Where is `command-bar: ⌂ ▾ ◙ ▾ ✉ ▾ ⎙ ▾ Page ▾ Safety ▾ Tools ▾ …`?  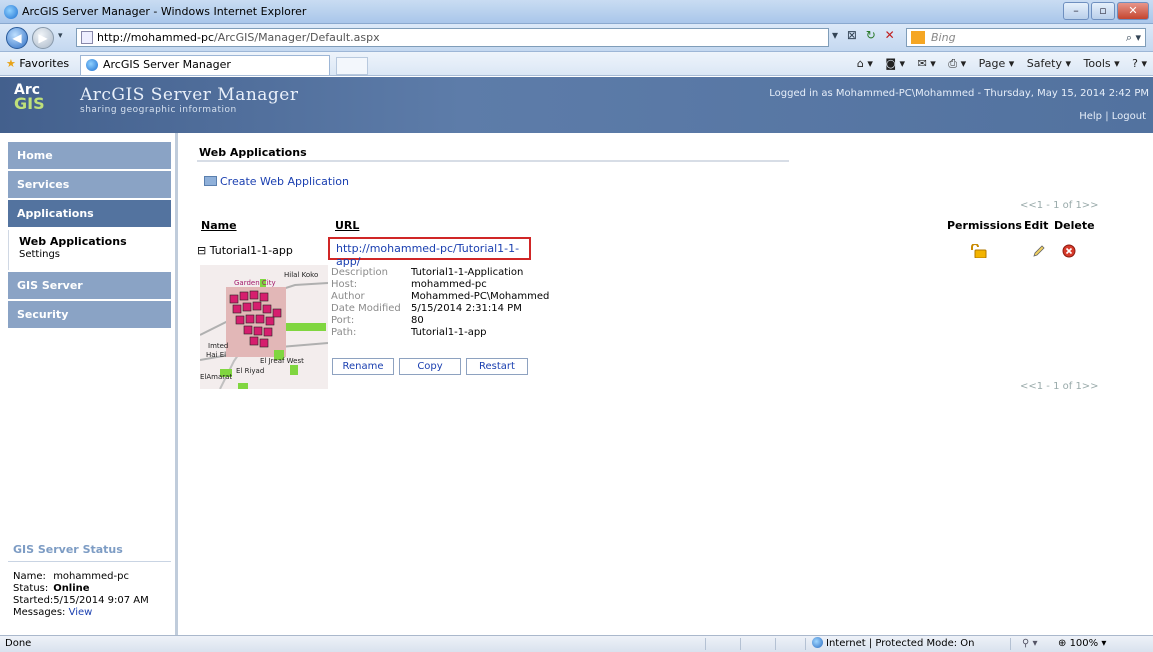 command-bar: ⌂ ▾ ◙ ▾ ✉ ▾ ⎙ ▾ Page ▾ Safety ▾ Tools ▾ … is located at coordinates (997, 64).